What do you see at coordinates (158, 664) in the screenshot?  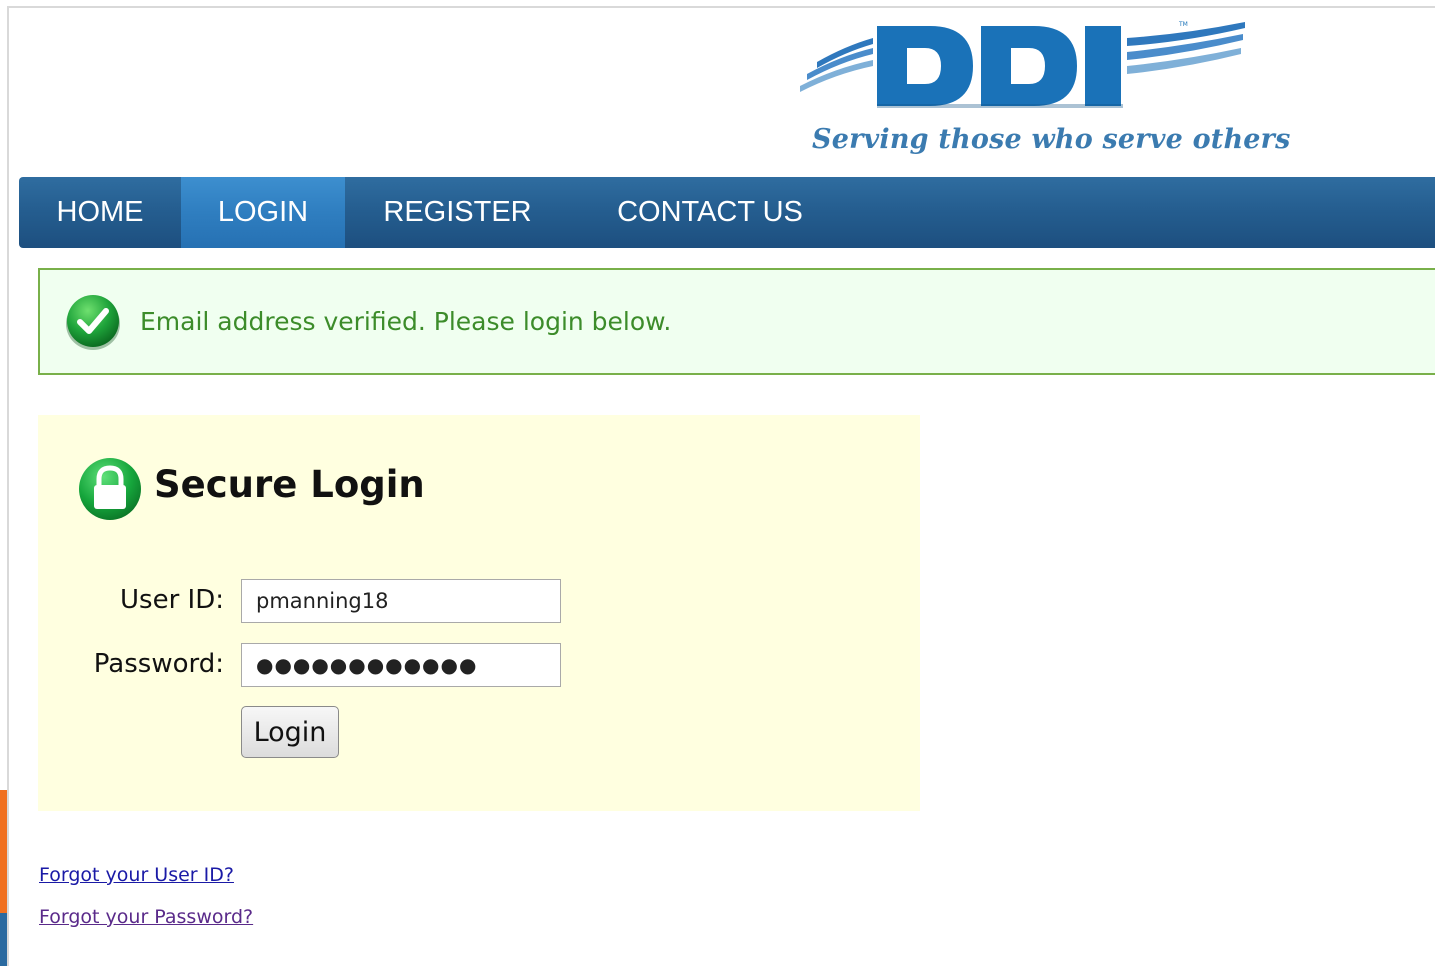 I see `password-label: Password:` at bounding box center [158, 664].